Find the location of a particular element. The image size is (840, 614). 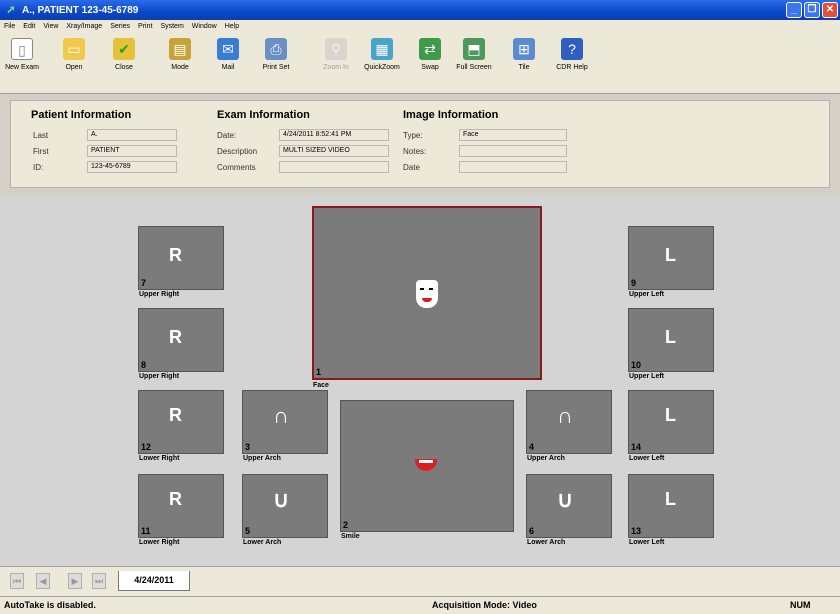

mouth-icon is located at coordinates (427, 300).